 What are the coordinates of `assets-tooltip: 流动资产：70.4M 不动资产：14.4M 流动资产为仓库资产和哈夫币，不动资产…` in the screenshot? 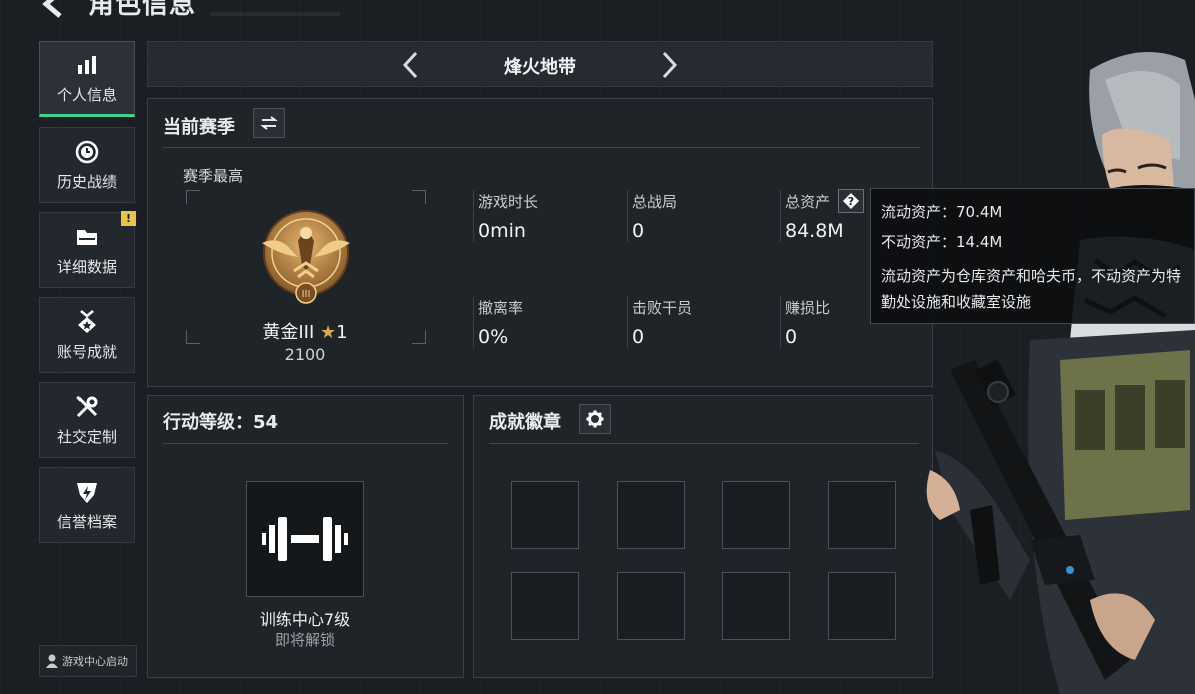 It's located at (1032, 256).